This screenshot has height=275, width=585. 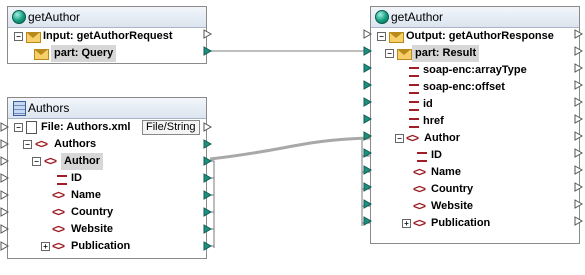 I want to click on component-title-bar: Authors, so click(x=107, y=108).